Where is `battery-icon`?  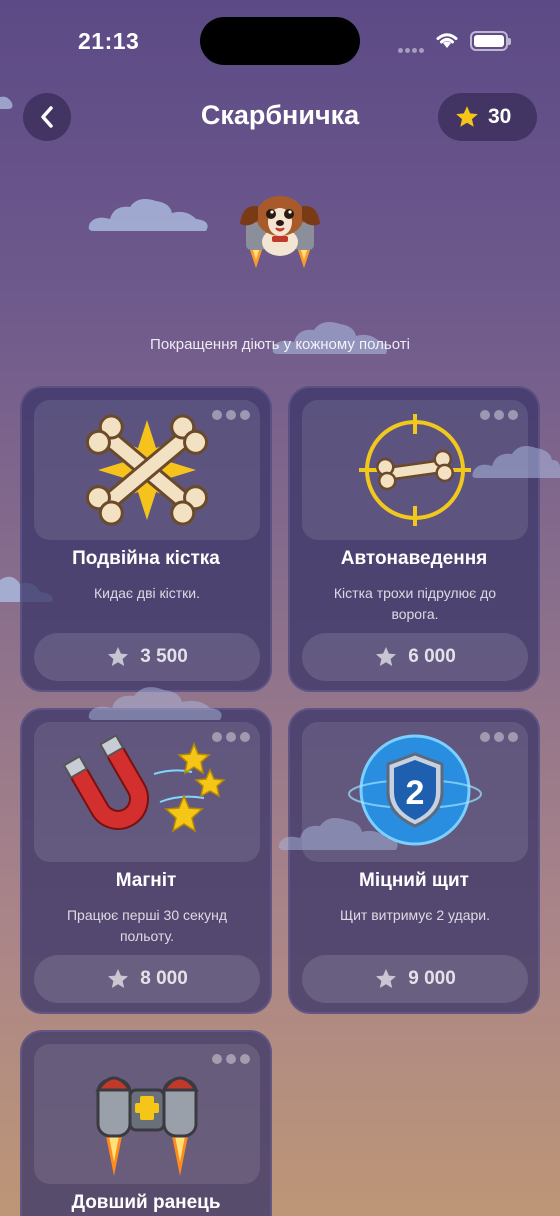
battery-icon is located at coordinates (490, 41).